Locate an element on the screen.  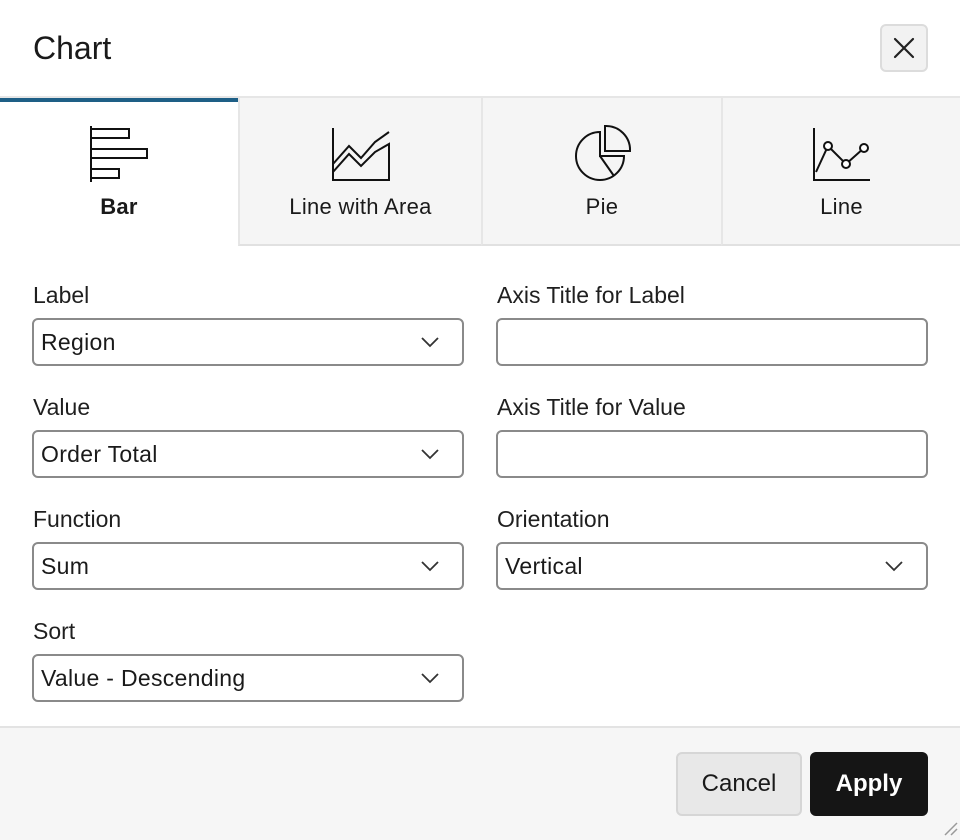
tab-bar: Bar is located at coordinates (119, 172).